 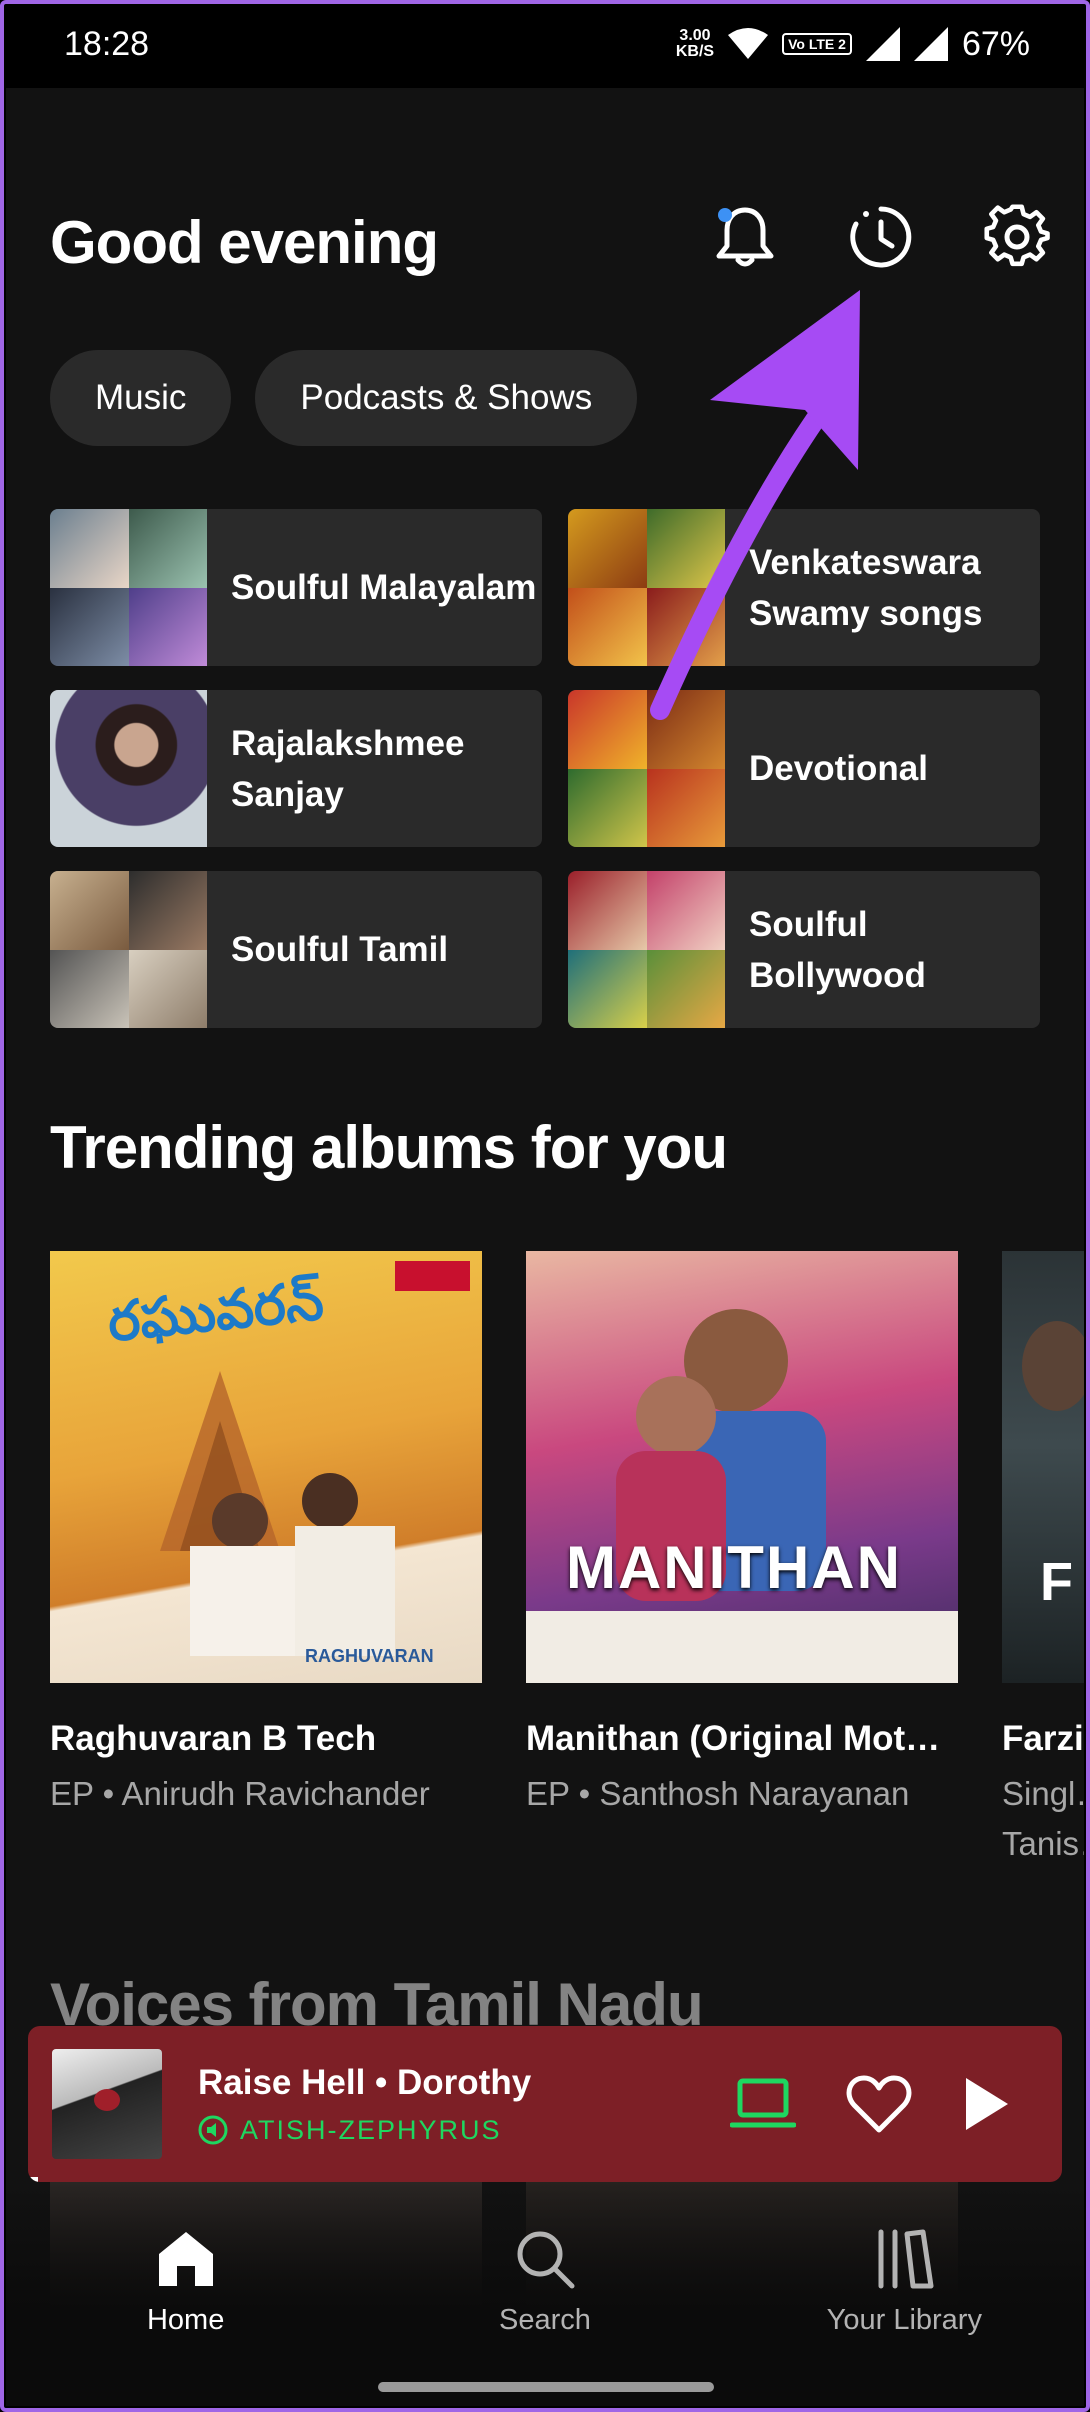 What do you see at coordinates (369, 1656) in the screenshot?
I see `album-cover-text: RAGHUVARAN` at bounding box center [369, 1656].